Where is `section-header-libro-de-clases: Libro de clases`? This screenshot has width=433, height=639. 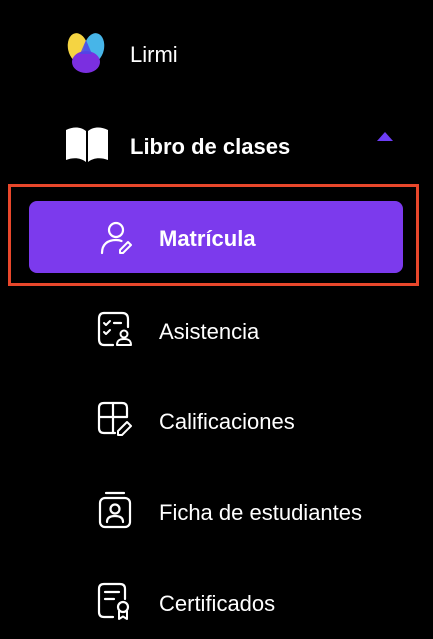 section-header-libro-de-clases: Libro de clases is located at coordinates (234, 144).